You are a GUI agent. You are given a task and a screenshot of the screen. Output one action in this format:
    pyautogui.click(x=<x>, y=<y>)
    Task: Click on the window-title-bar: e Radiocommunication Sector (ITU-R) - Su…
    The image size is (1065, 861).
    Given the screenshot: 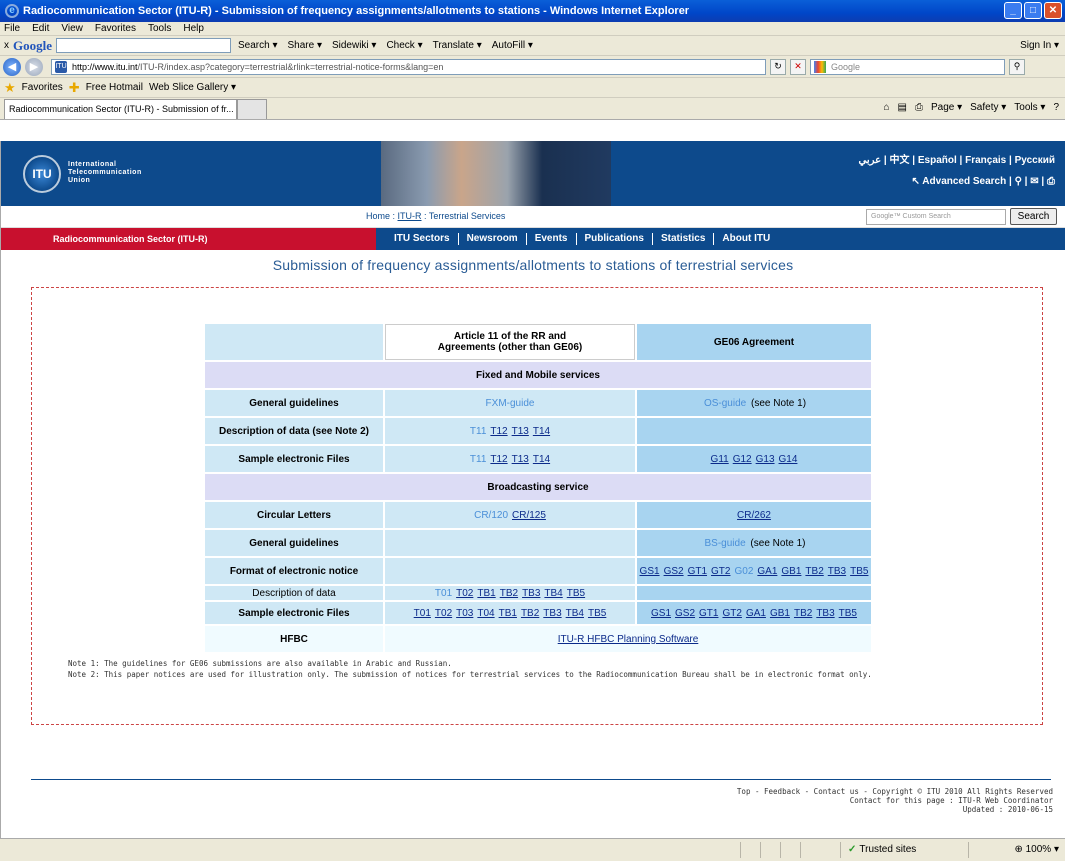 What is the action you would take?
    pyautogui.click(x=532, y=11)
    